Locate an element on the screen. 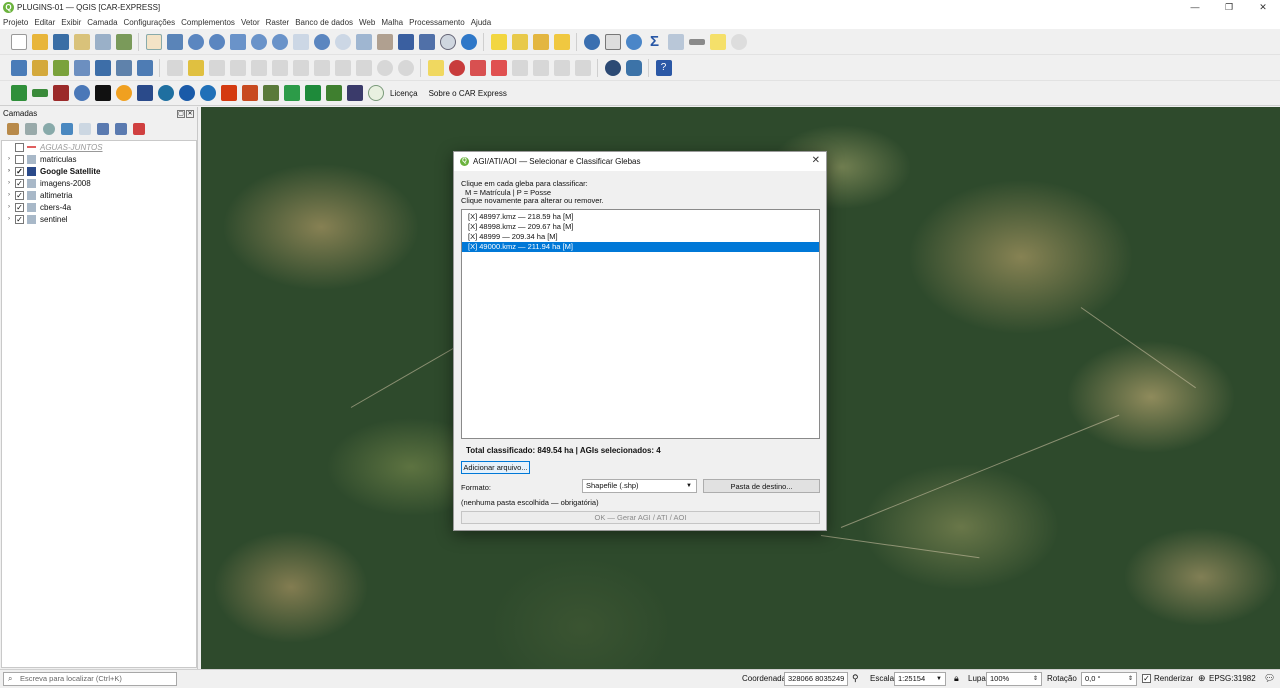 The image size is (1280, 688). zoom-last-icon is located at coordinates (321, 41).